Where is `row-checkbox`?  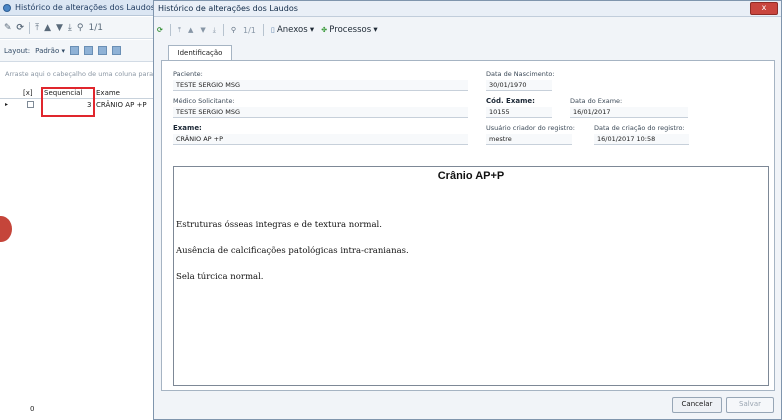
row-checkbox is located at coordinates (30, 104).